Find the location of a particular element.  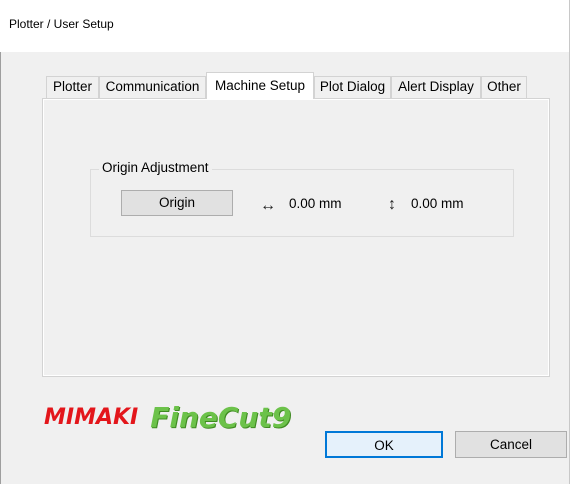

tab-communication: Communication is located at coordinates (152, 87).